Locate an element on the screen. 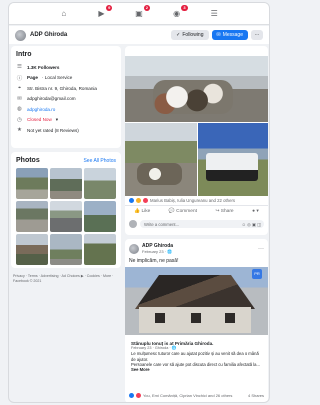  shared-post-photo: PR is located at coordinates (196, 301).